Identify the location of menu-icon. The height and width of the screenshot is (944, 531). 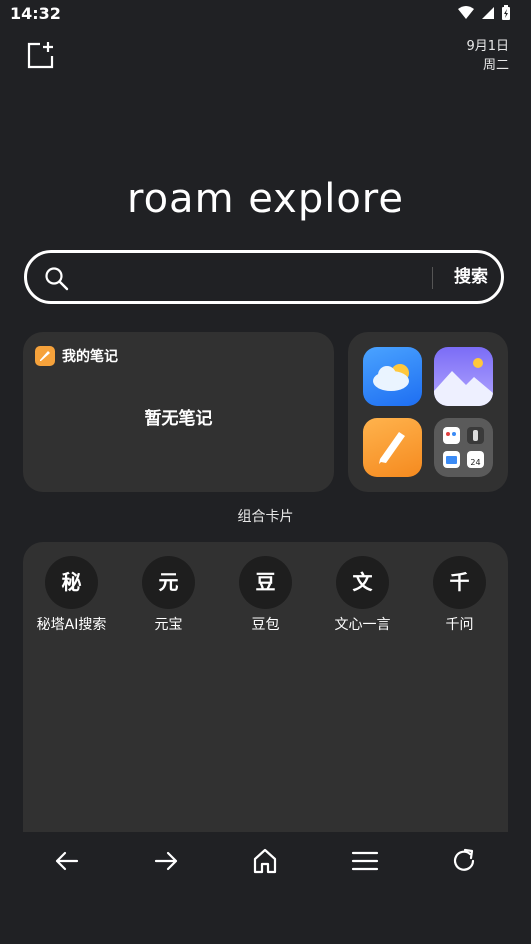
(365, 861).